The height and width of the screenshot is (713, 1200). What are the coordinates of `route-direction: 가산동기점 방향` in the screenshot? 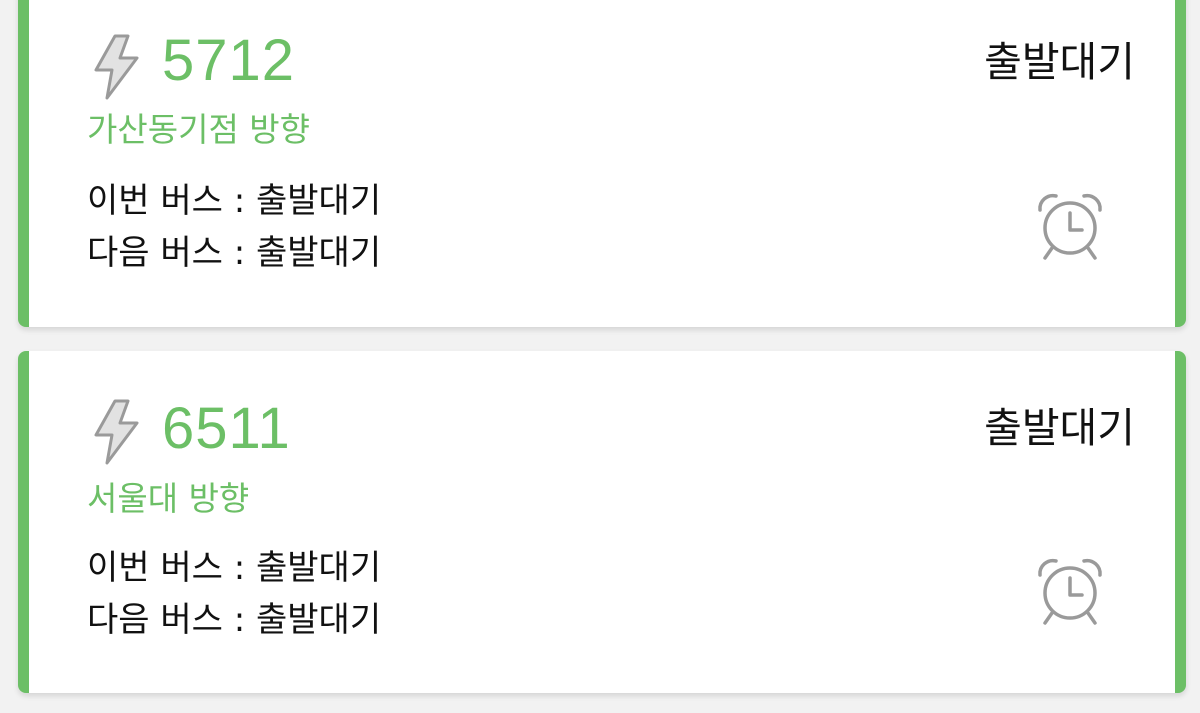 It's located at (199, 129).